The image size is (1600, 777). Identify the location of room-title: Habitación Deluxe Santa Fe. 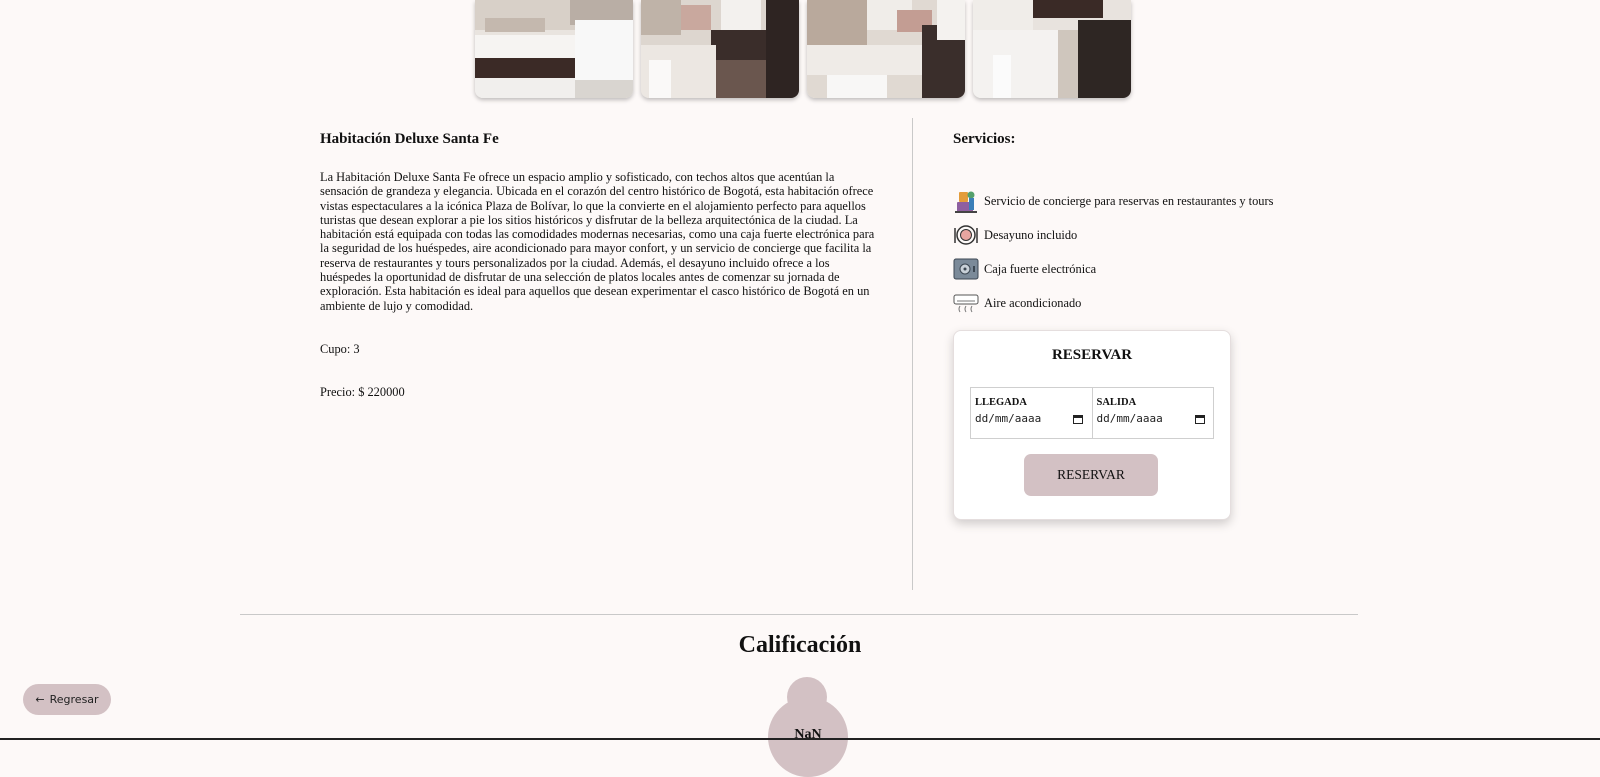
(409, 139).